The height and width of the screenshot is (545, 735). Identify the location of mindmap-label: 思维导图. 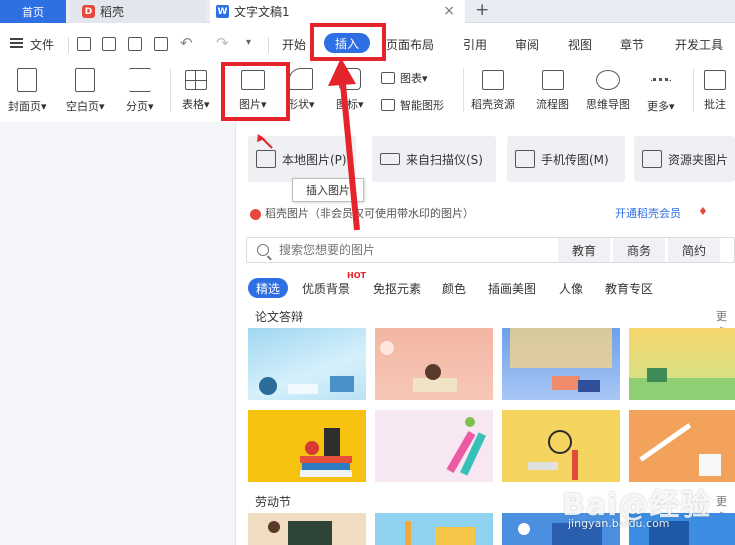
(608, 104).